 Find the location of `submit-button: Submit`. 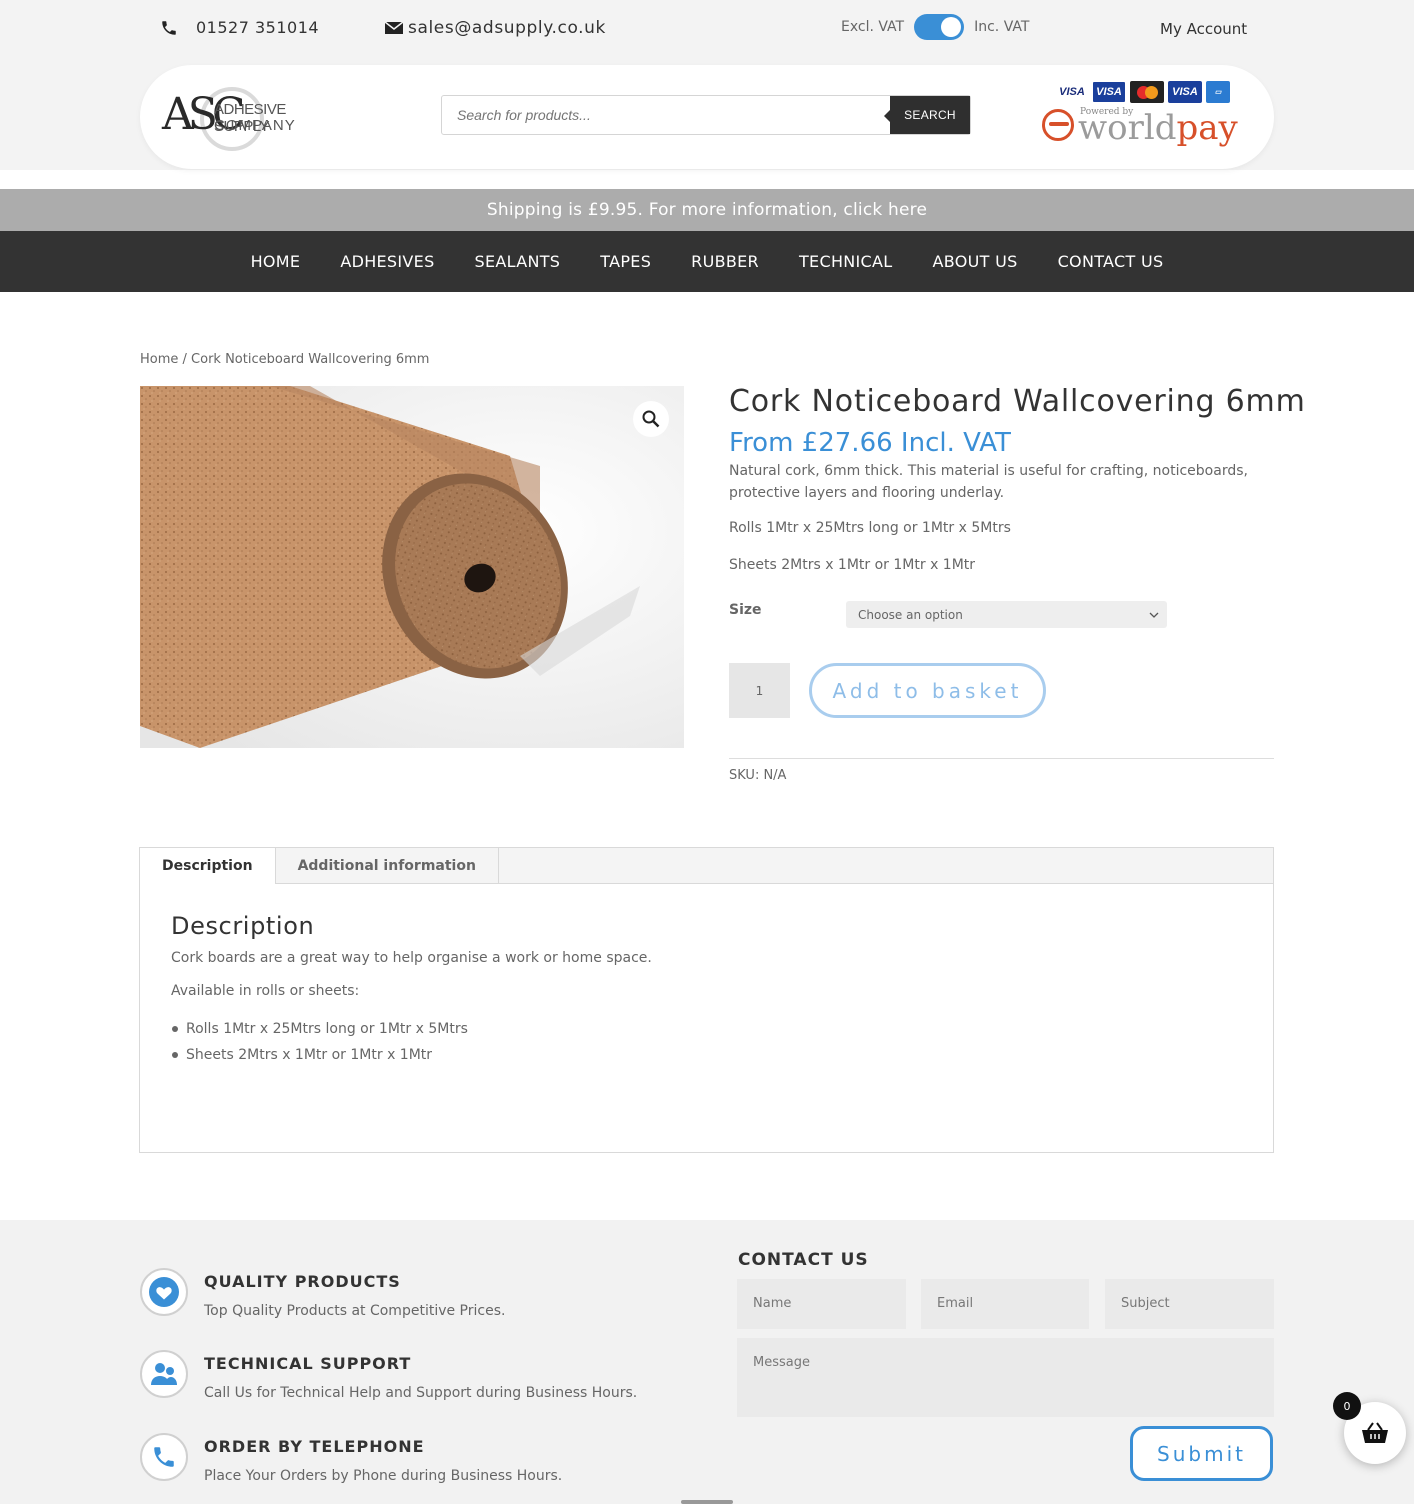

submit-button: Submit is located at coordinates (1201, 1453).